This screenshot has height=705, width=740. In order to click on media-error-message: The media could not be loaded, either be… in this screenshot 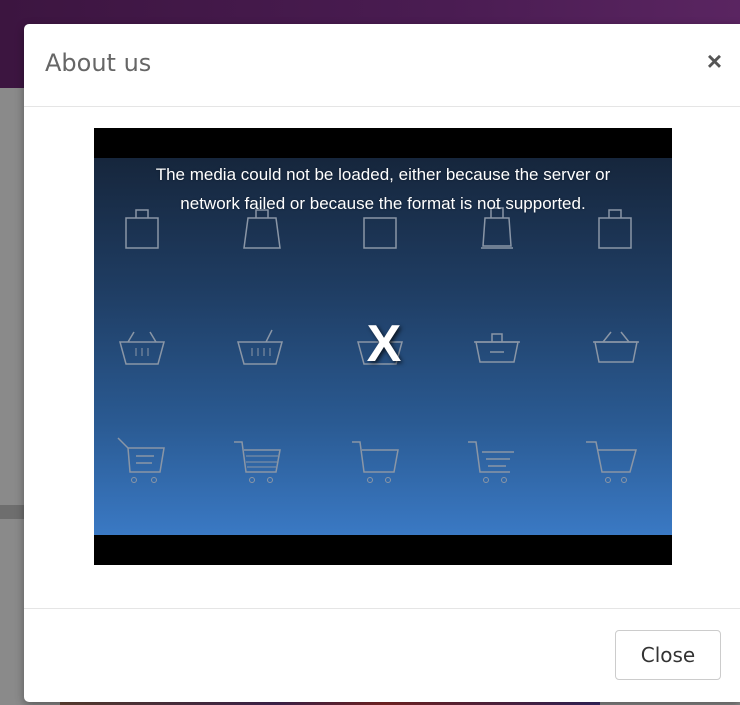, I will do `click(383, 189)`.